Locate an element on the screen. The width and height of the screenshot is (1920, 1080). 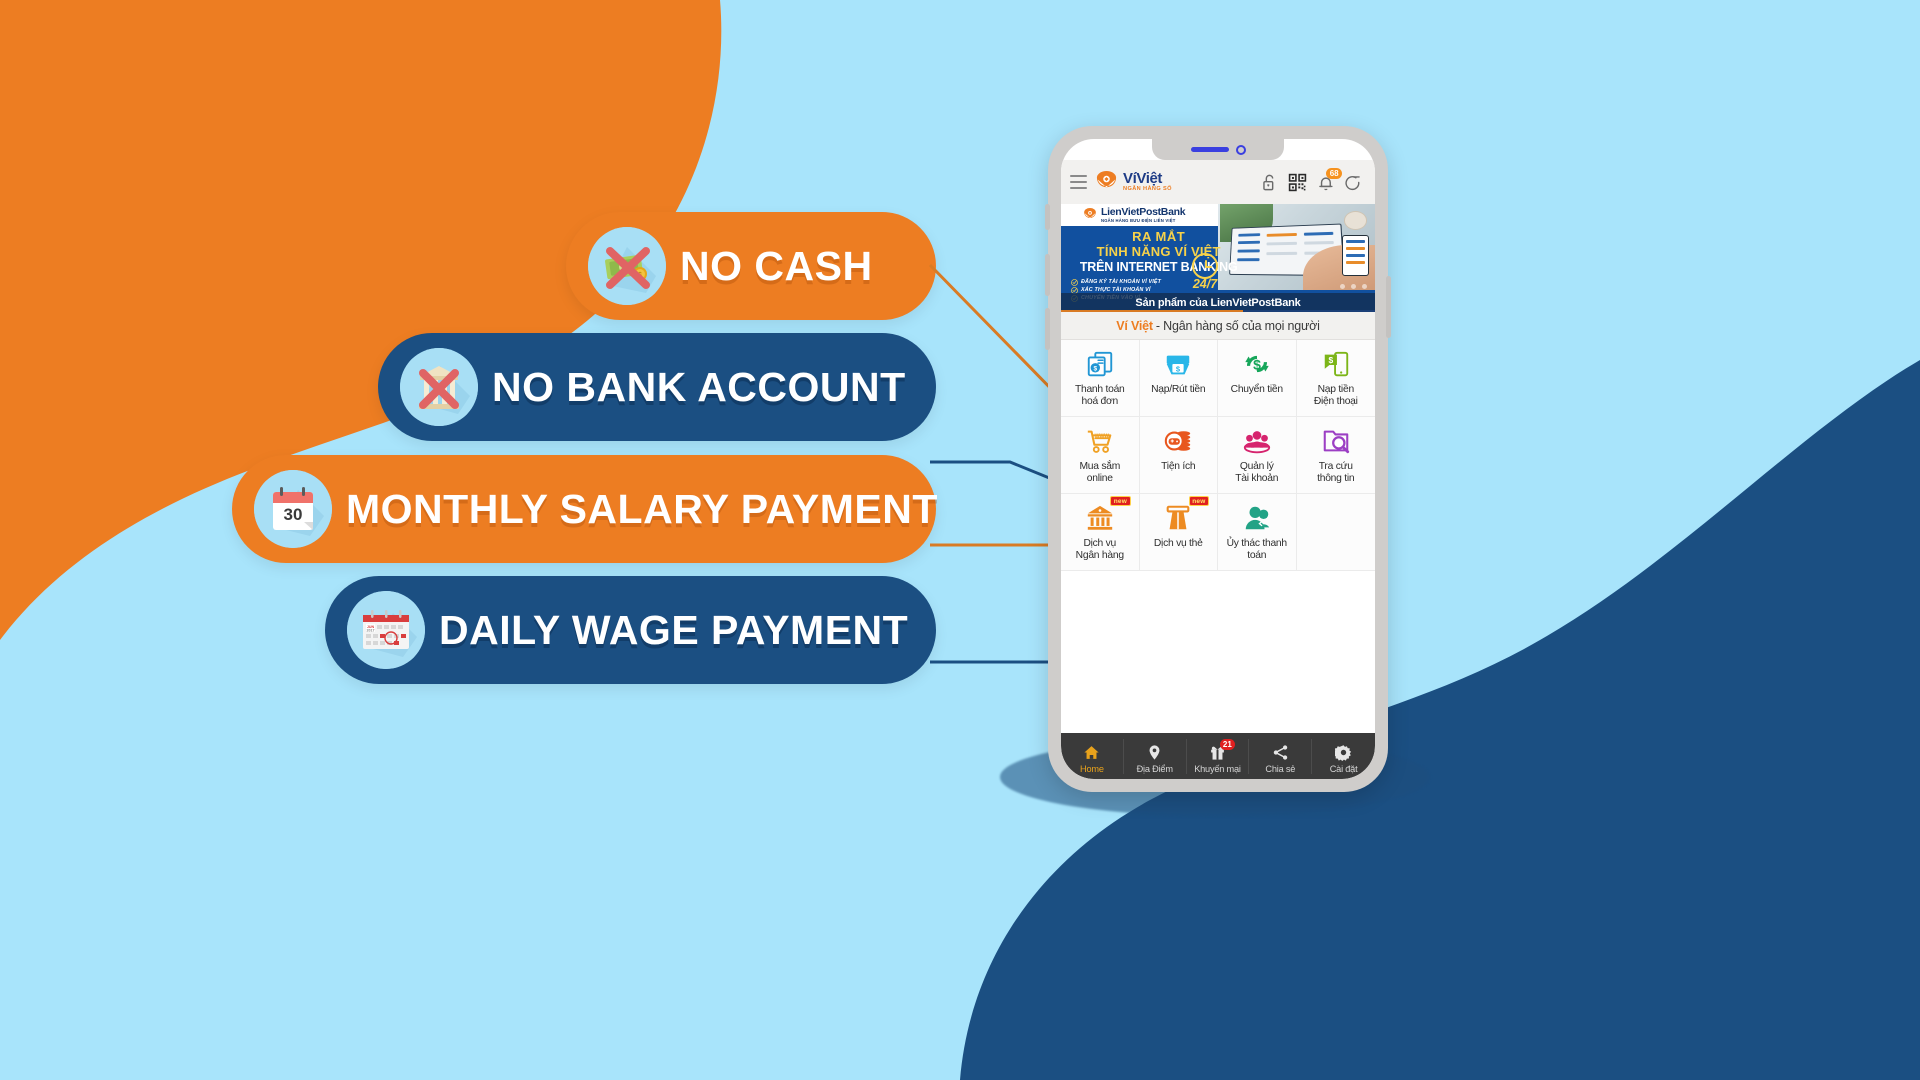
card-services-atm-icon is located at coordinates (1178, 517).